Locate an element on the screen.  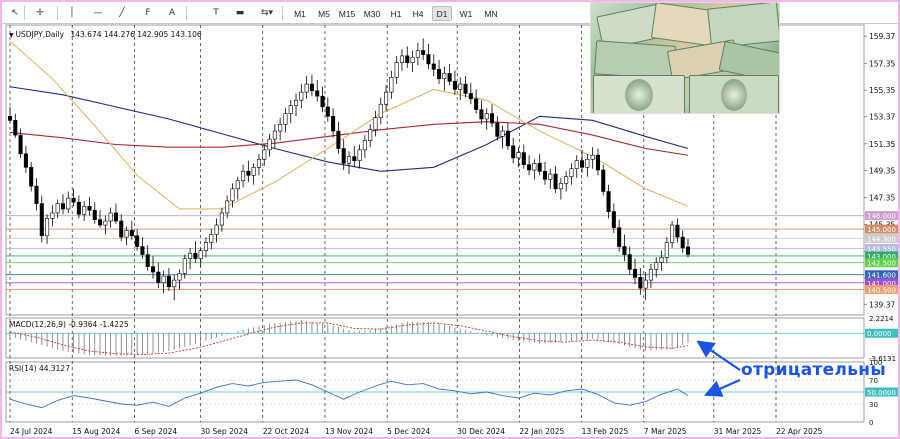
y-tick-label: 139.37 is located at coordinates (882, 305).